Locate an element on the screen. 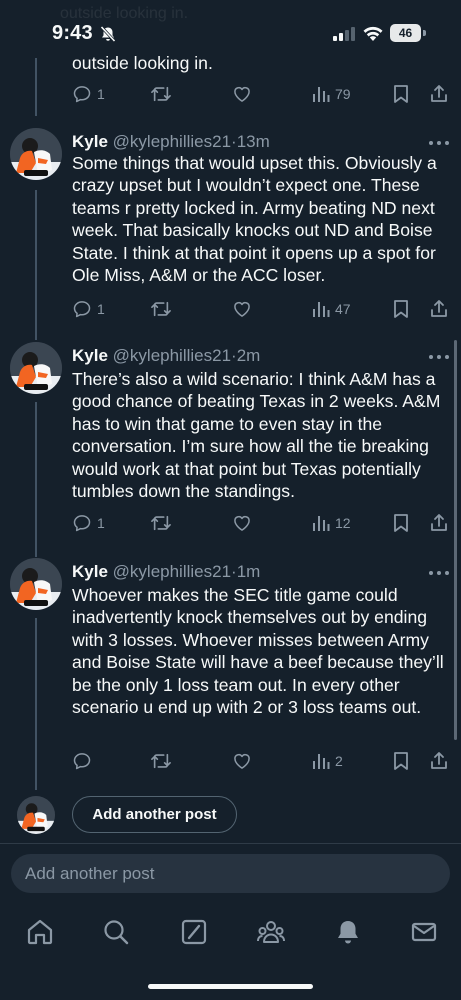 The height and width of the screenshot is (1000, 461). views-button: 2 is located at coordinates (327, 761).